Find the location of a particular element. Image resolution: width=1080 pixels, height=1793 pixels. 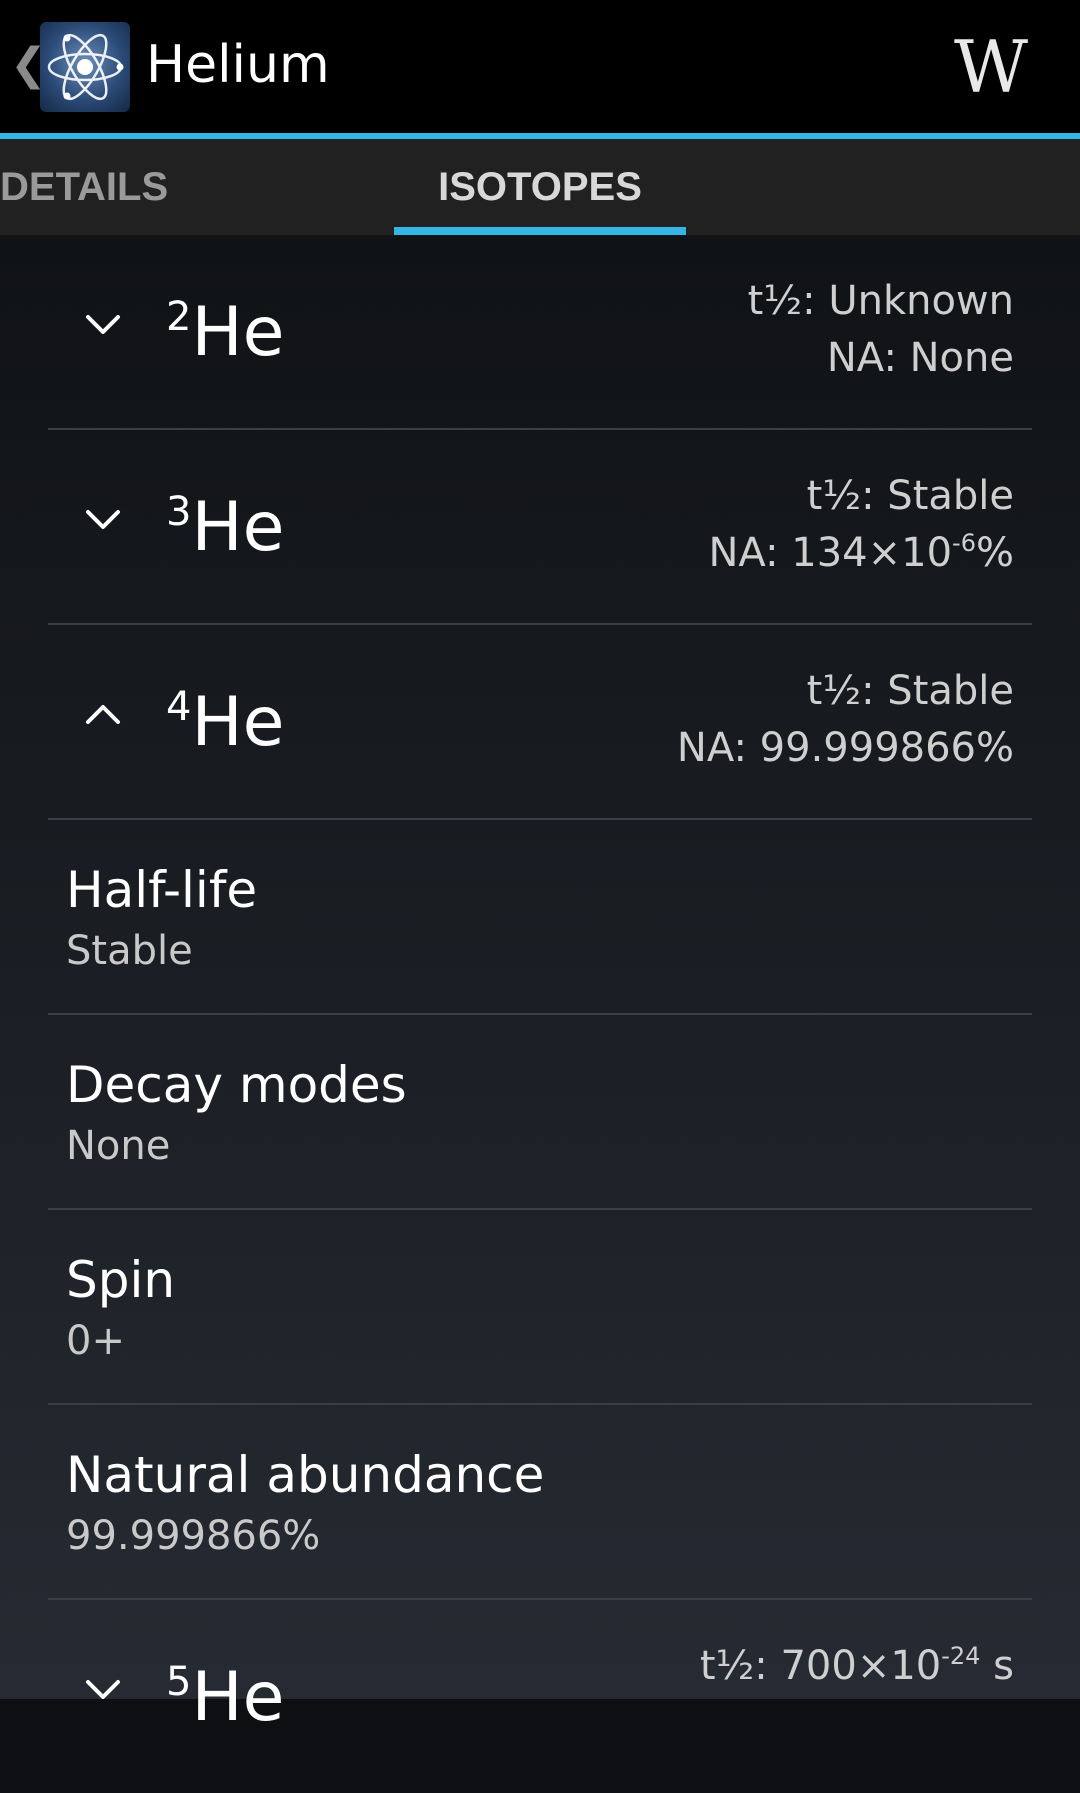

isotope-summary: t½: Stable NA: 134×10-6% is located at coordinates (862, 525).